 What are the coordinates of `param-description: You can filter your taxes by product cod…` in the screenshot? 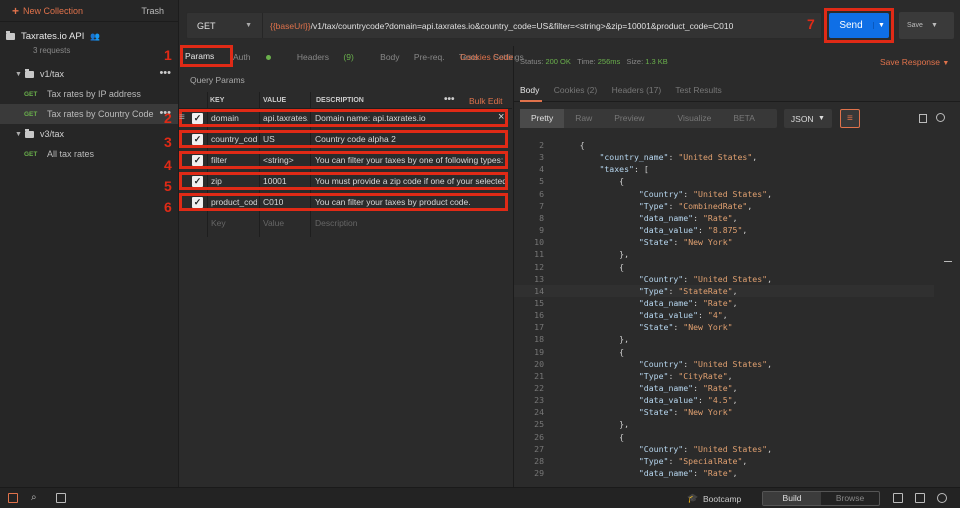 It's located at (410, 202).